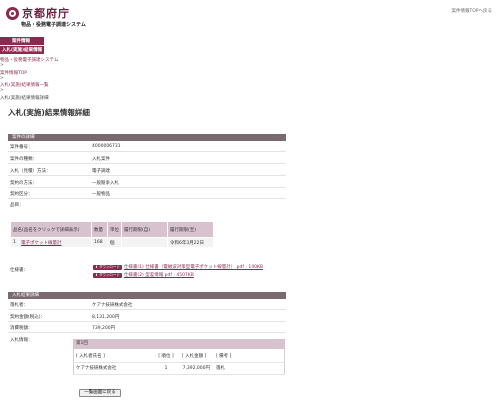 Image resolution: width=500 pixels, height=408 pixels. Describe the element at coordinates (100, 393) in the screenshot. I see `back-to-list-button: 一覧画面に戻る` at that location.